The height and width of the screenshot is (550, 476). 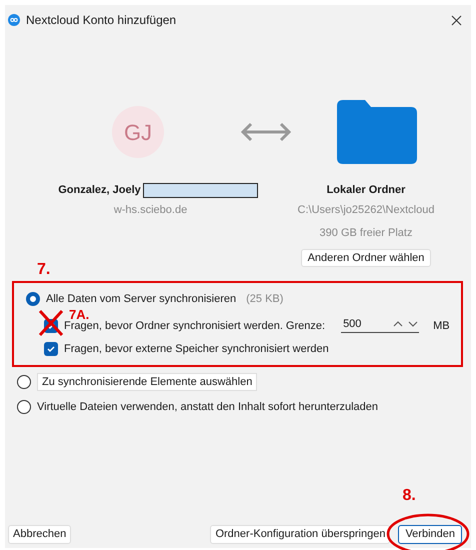 I want to click on option-label: Fragen, bevor Ordner synchronisiert werden. Grenze:, so click(x=195, y=326).